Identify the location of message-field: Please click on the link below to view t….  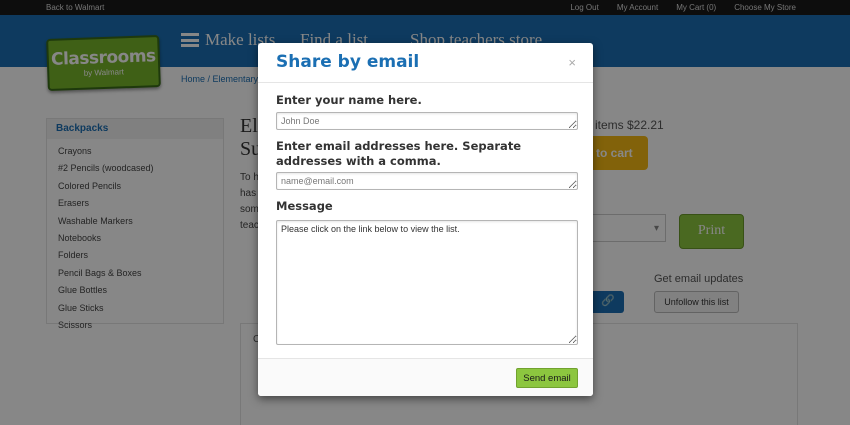
(427, 282).